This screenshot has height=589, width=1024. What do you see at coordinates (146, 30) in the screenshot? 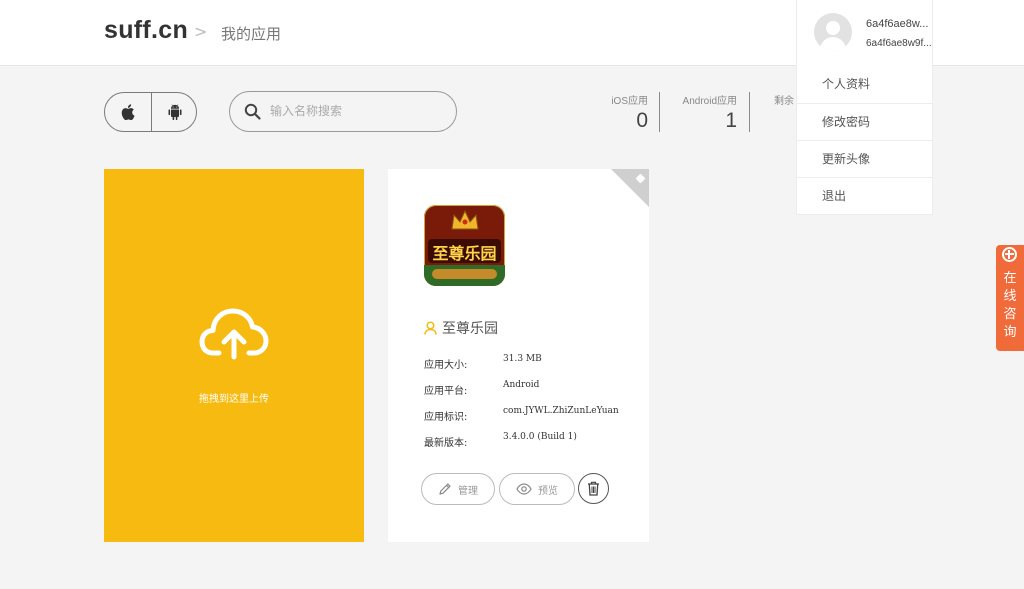
I see `site-logo: suff.cn` at bounding box center [146, 30].